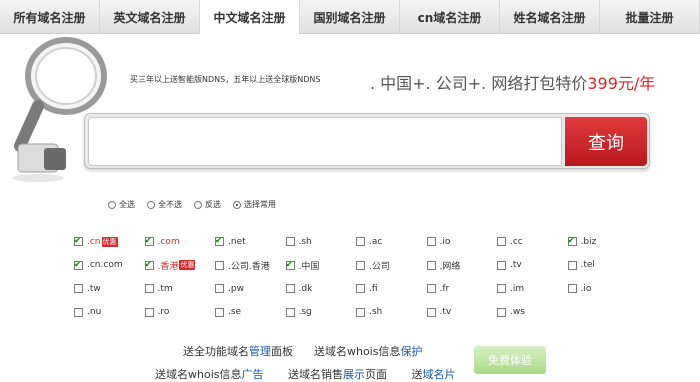 Image resolution: width=700 pixels, height=382 pixels. I want to click on tld-option: .fr, so click(462, 289).